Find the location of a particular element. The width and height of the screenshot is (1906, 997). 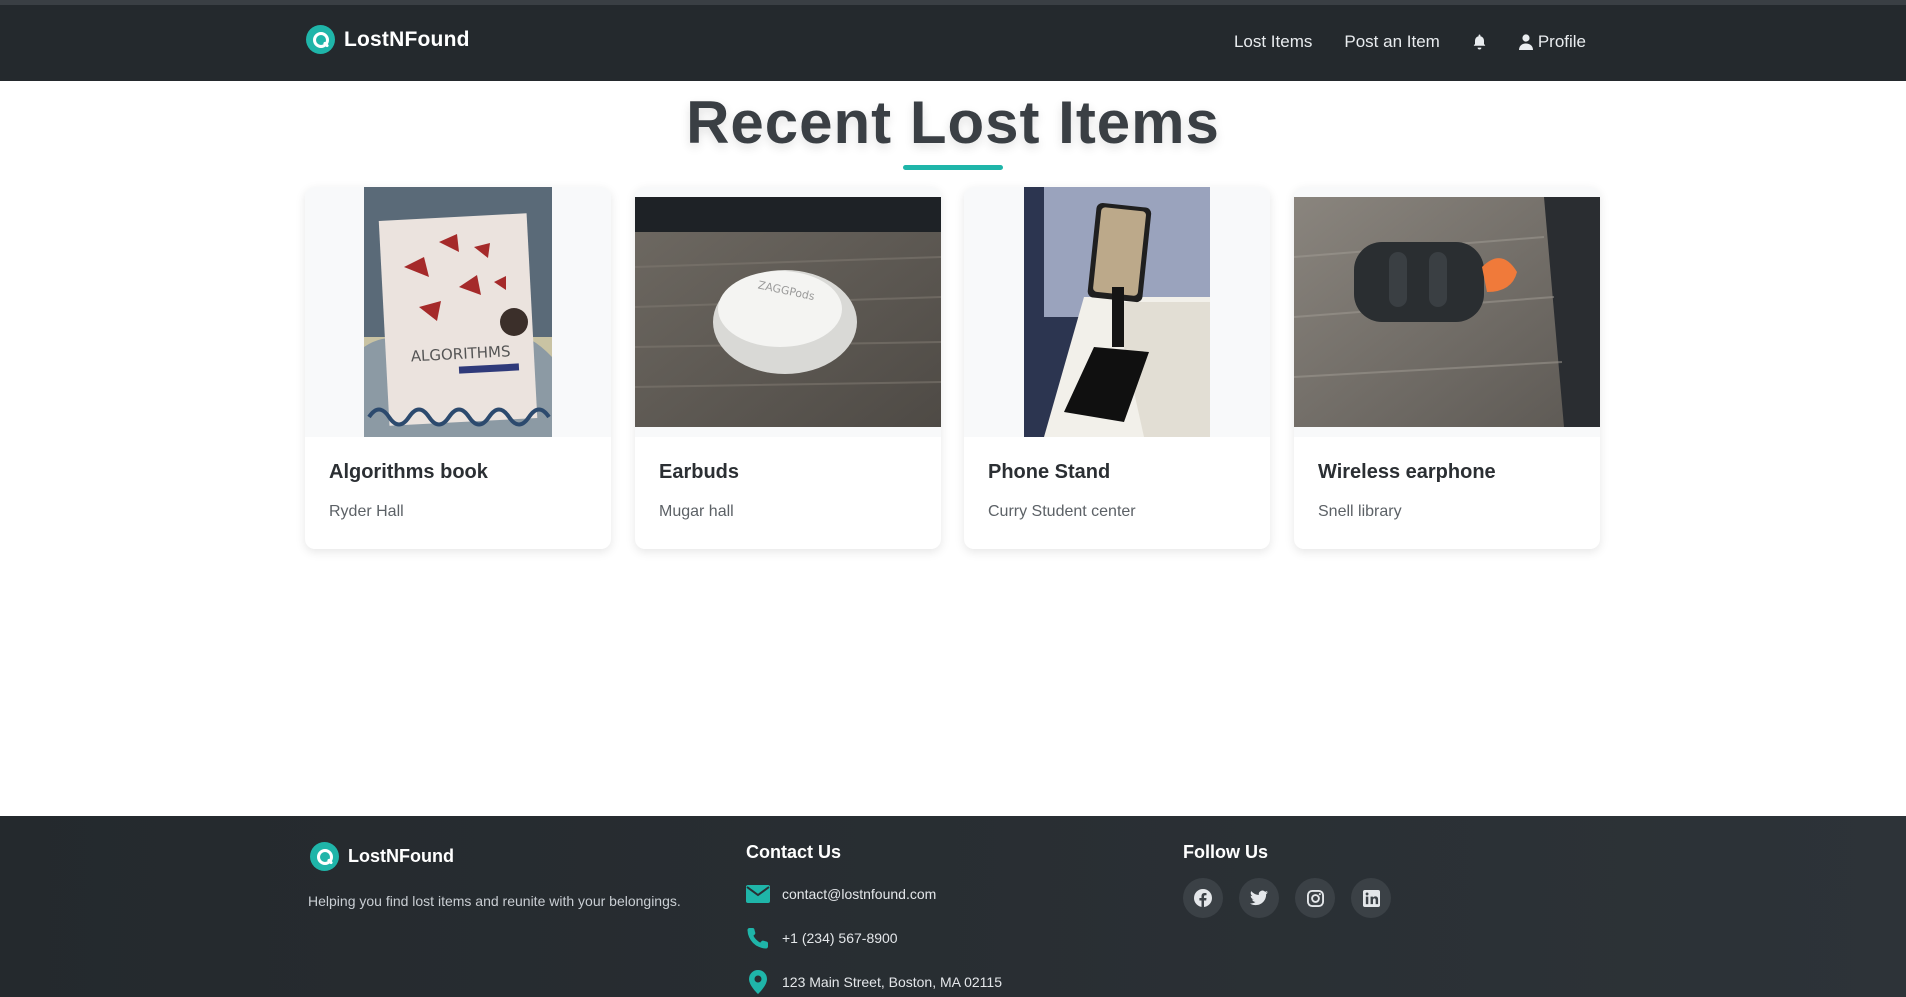

nav-profile-label: Profile is located at coordinates (1561, 41).